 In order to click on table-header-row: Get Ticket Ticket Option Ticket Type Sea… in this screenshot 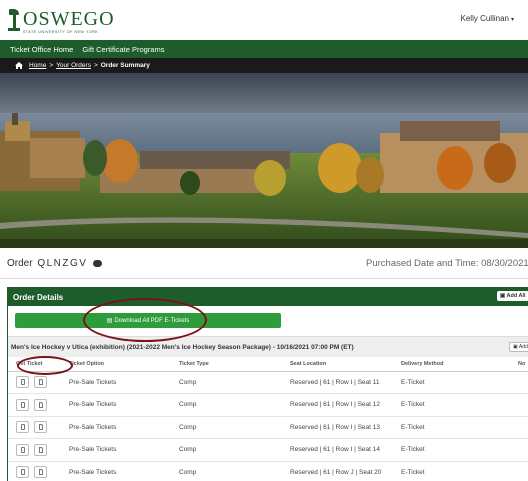, I will do `click(268, 364)`.